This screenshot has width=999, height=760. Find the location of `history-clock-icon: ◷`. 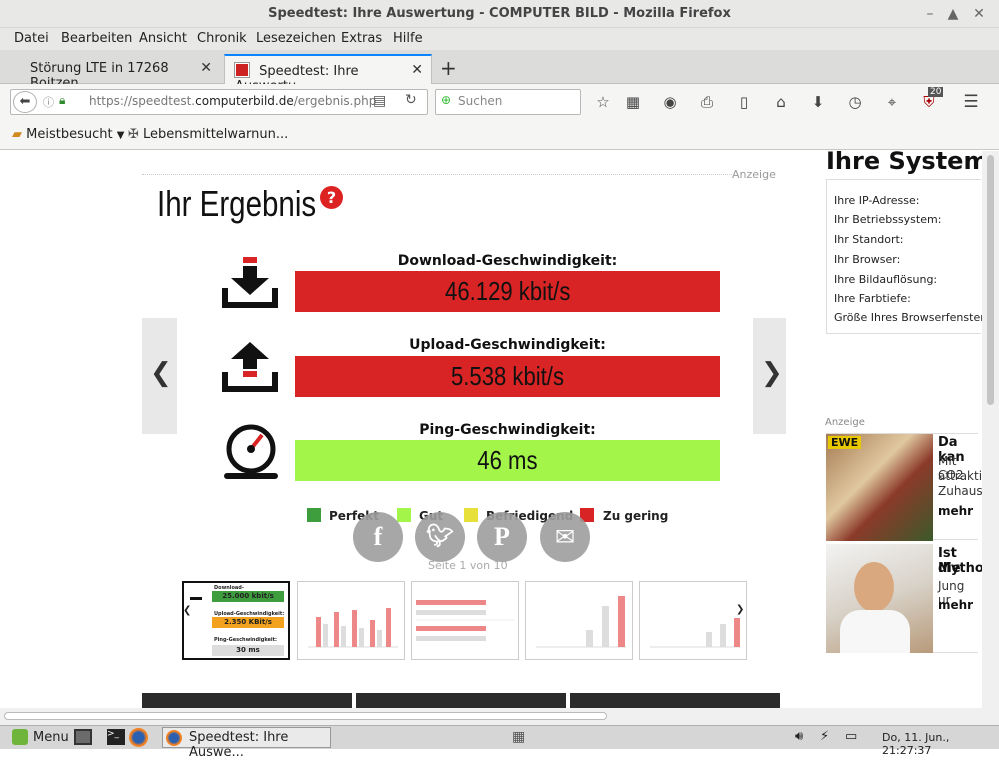

history-clock-icon: ◷ is located at coordinates (855, 102).